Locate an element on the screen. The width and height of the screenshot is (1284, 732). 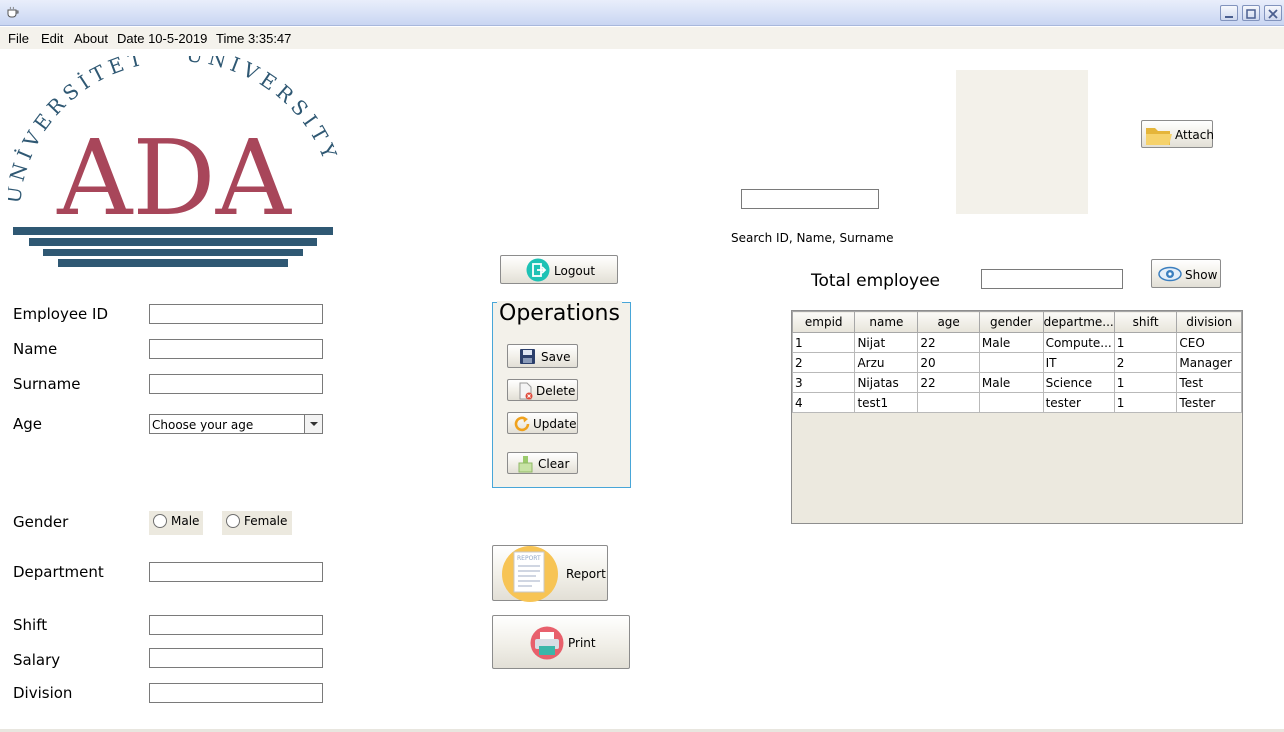
table-row: 4 test1 tester 1 Tester is located at coordinates (1016, 402).